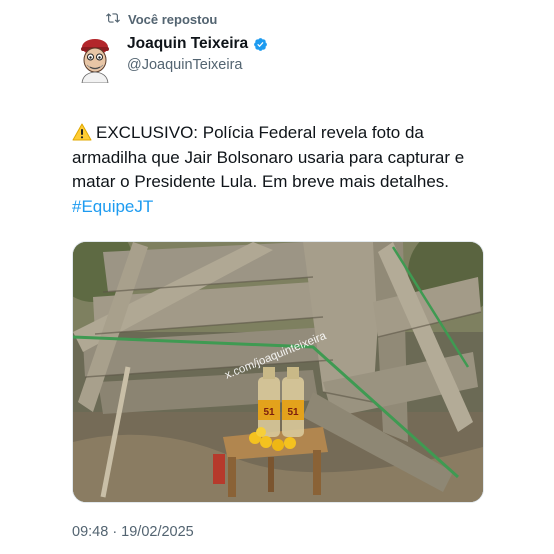 The width and height of the screenshot is (554, 554). I want to click on avatar, so click(95, 59).